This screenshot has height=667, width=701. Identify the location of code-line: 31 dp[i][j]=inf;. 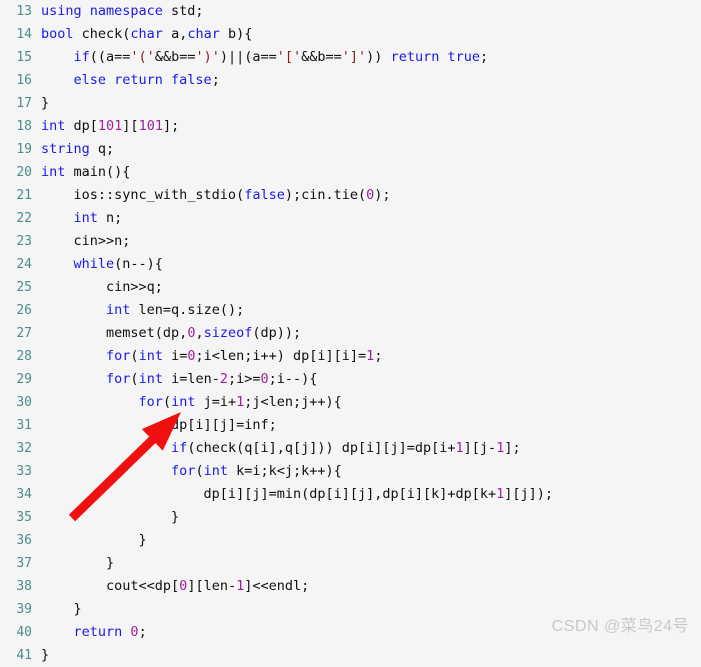
(350, 425).